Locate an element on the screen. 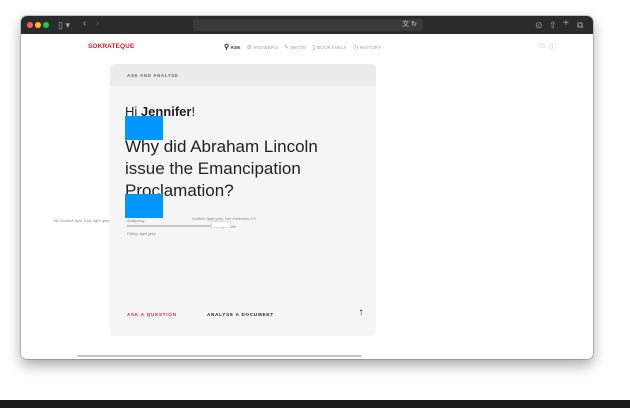  downloads-icon: ⊙ is located at coordinates (539, 25).